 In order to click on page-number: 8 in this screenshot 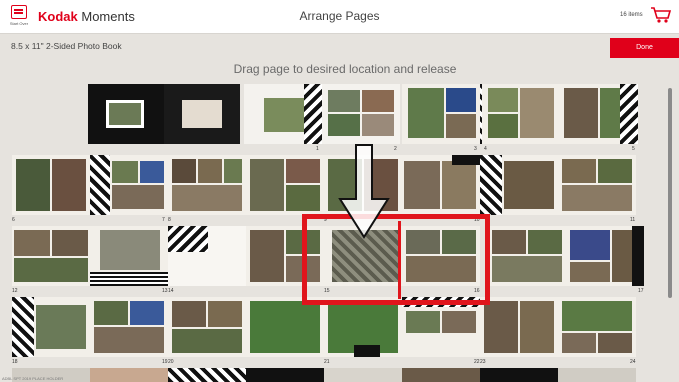, I will do `click(169, 220)`.